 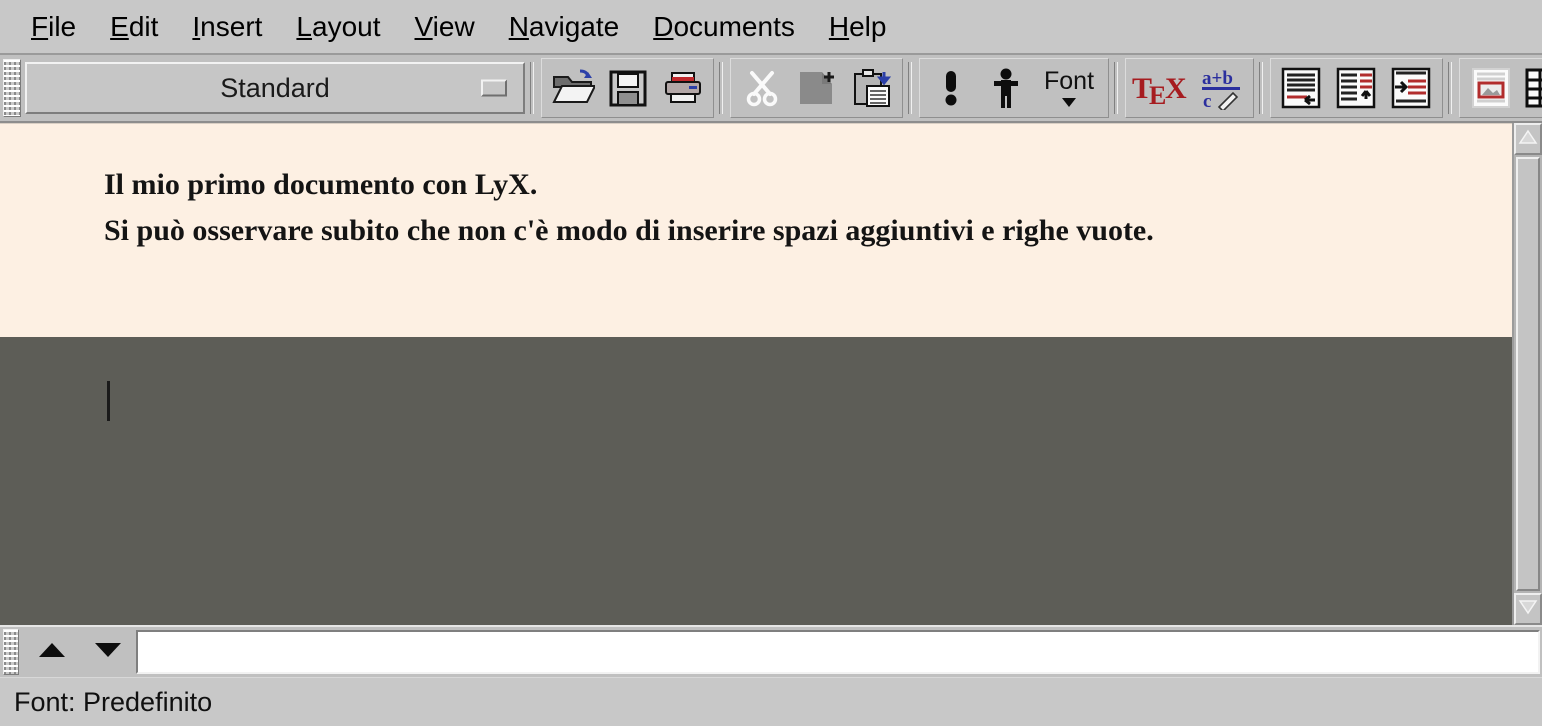 I want to click on cut-icon, so click(x=762, y=88).